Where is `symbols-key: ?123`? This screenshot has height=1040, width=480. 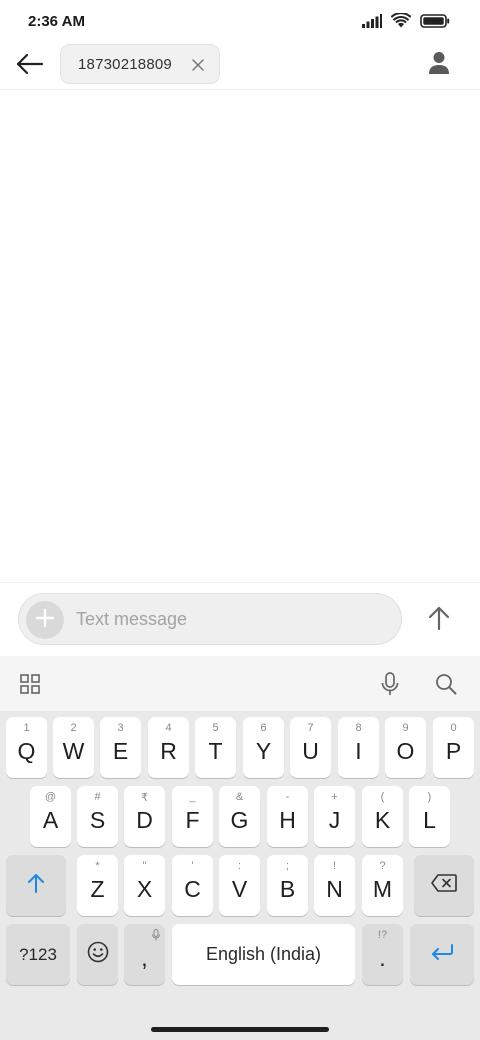 symbols-key: ?123 is located at coordinates (38, 954).